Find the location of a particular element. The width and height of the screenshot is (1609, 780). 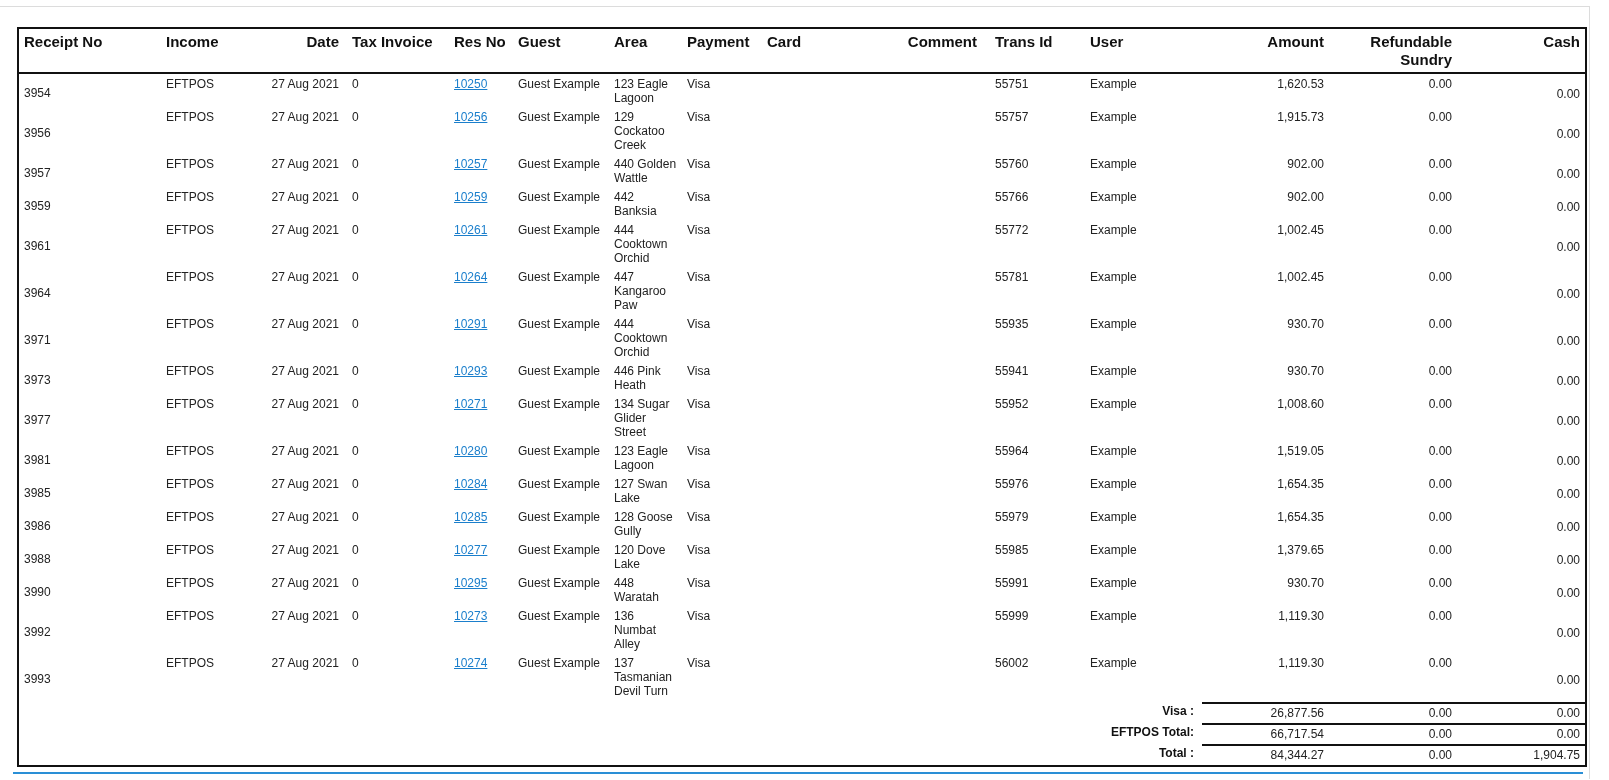

table-cell-text: 1,654.35 is located at coordinates (1300, 484).